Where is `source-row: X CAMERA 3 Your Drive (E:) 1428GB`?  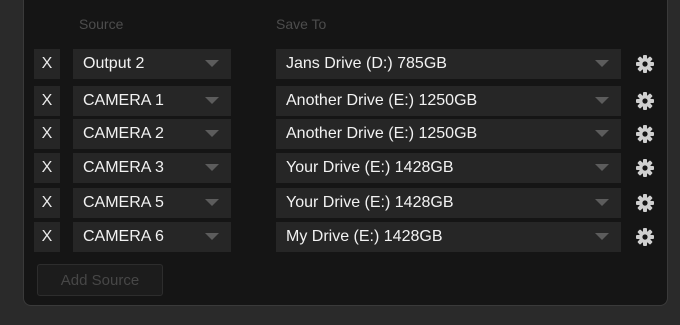 source-row: X CAMERA 3 Your Drive (E:) 1428GB is located at coordinates (345, 168).